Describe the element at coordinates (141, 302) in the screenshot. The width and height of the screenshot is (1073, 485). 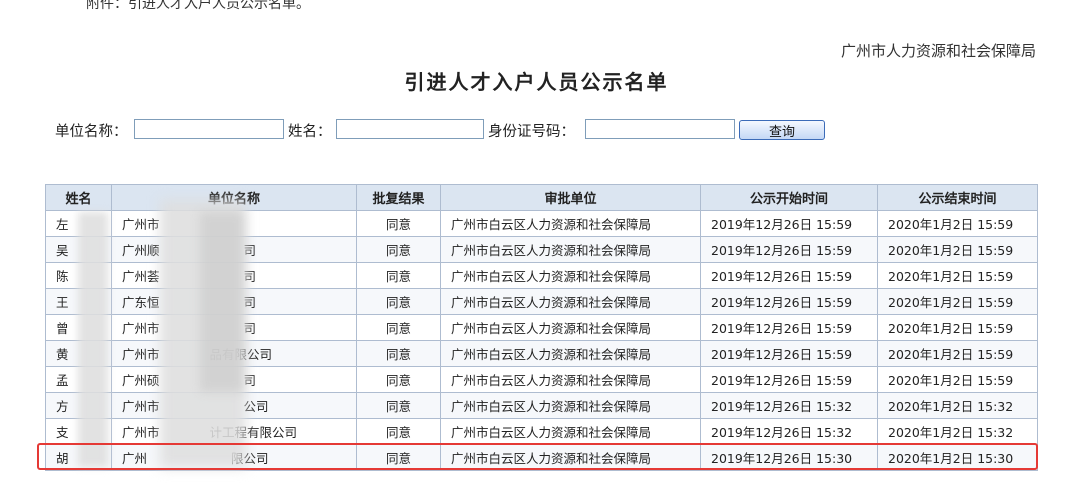
I see `cell-unit-visible-start: 广东恒` at that location.